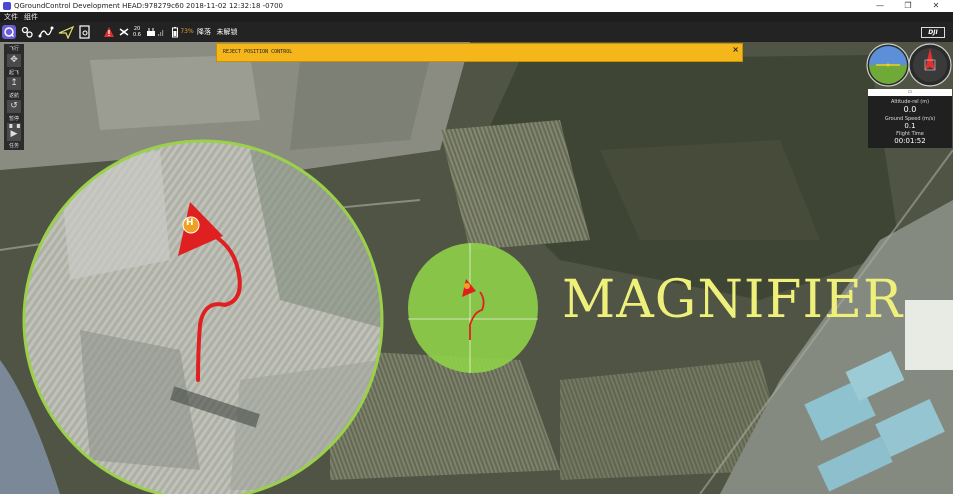 This screenshot has height=494, width=953. I want to click on plan-button: ✥, so click(14, 60).